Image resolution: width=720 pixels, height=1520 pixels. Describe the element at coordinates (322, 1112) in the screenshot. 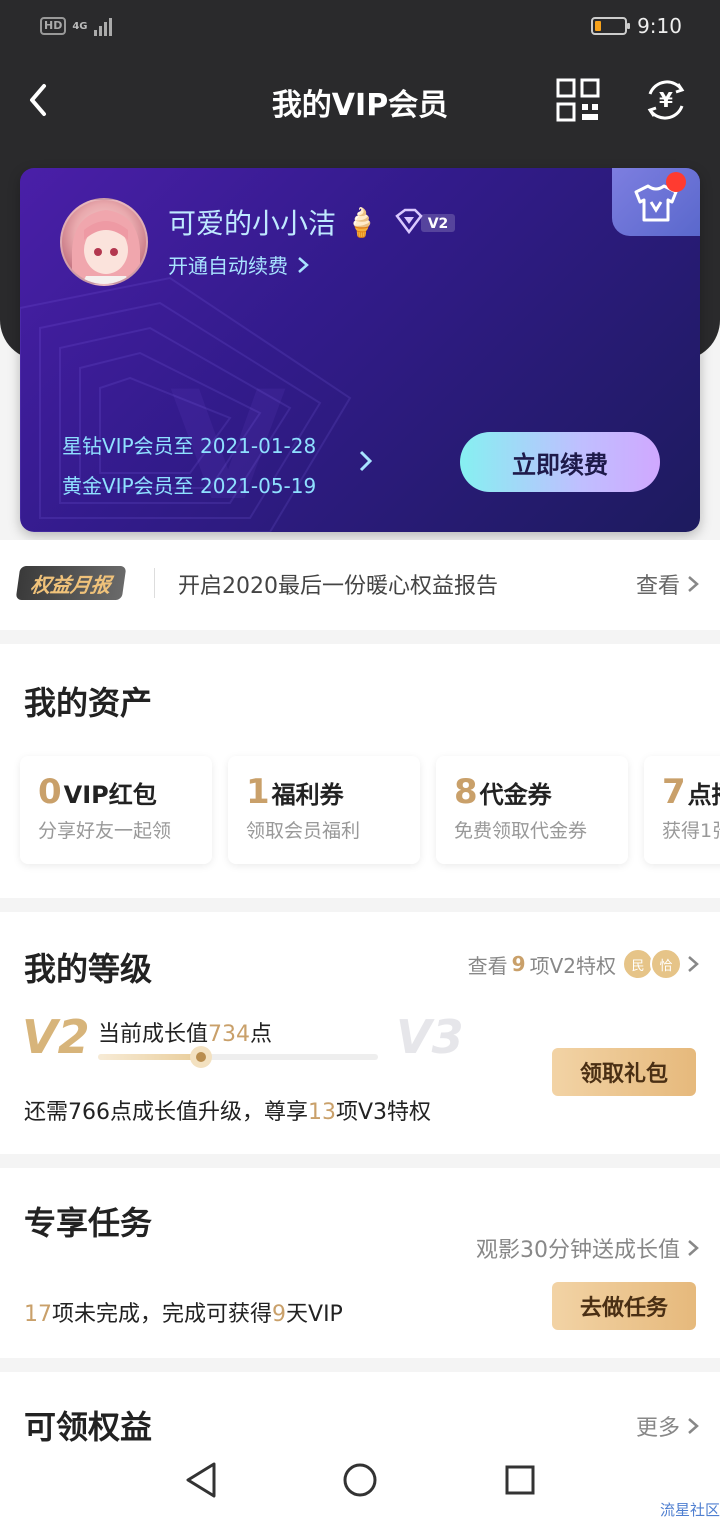

I see `need-count: 13` at that location.